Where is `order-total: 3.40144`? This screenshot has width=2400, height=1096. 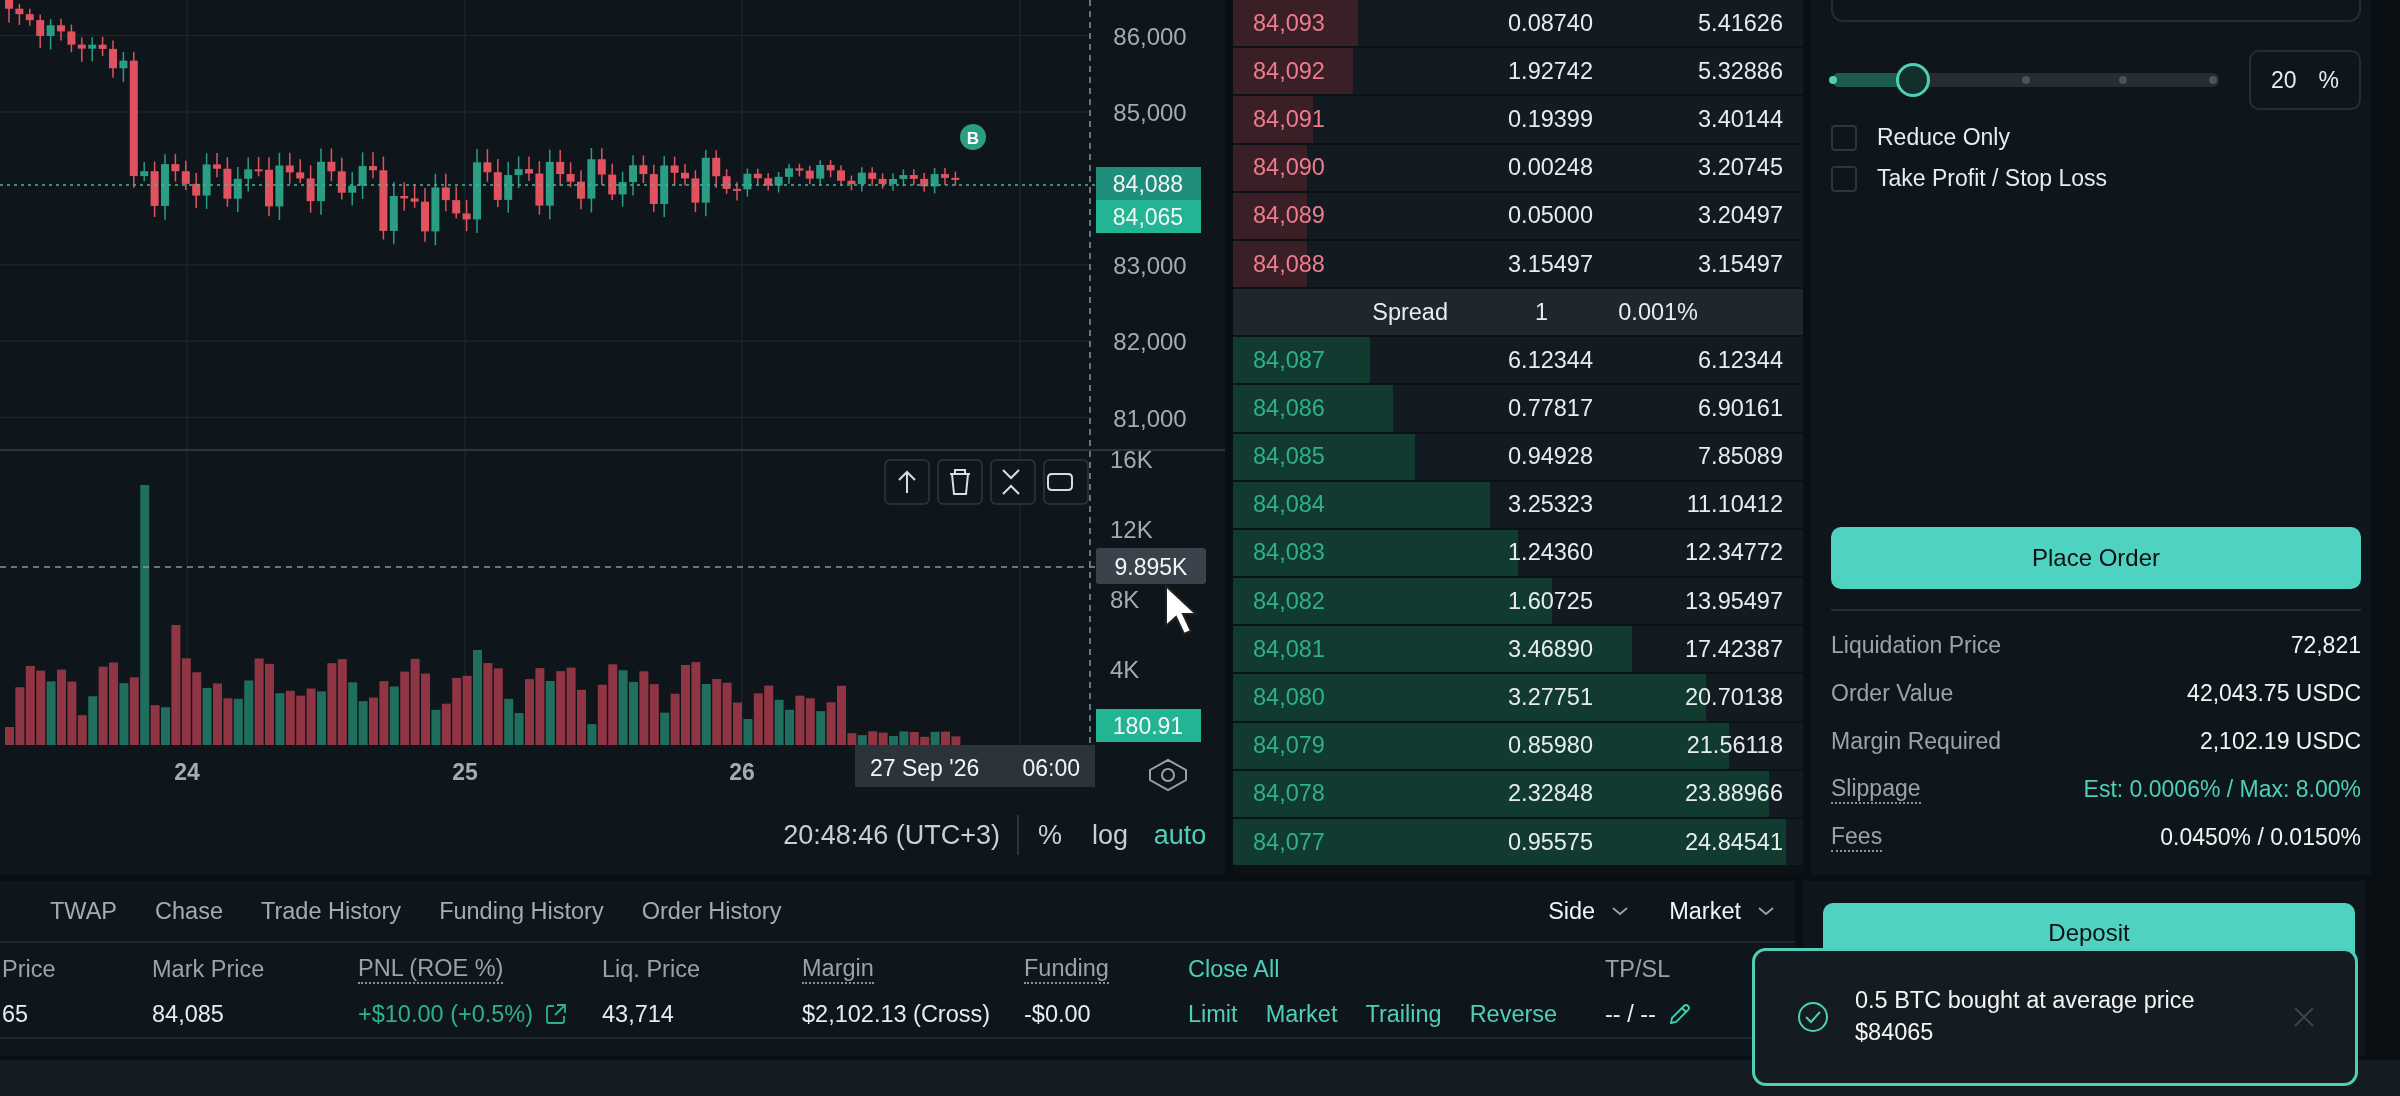
order-total: 3.40144 is located at coordinates (1740, 119).